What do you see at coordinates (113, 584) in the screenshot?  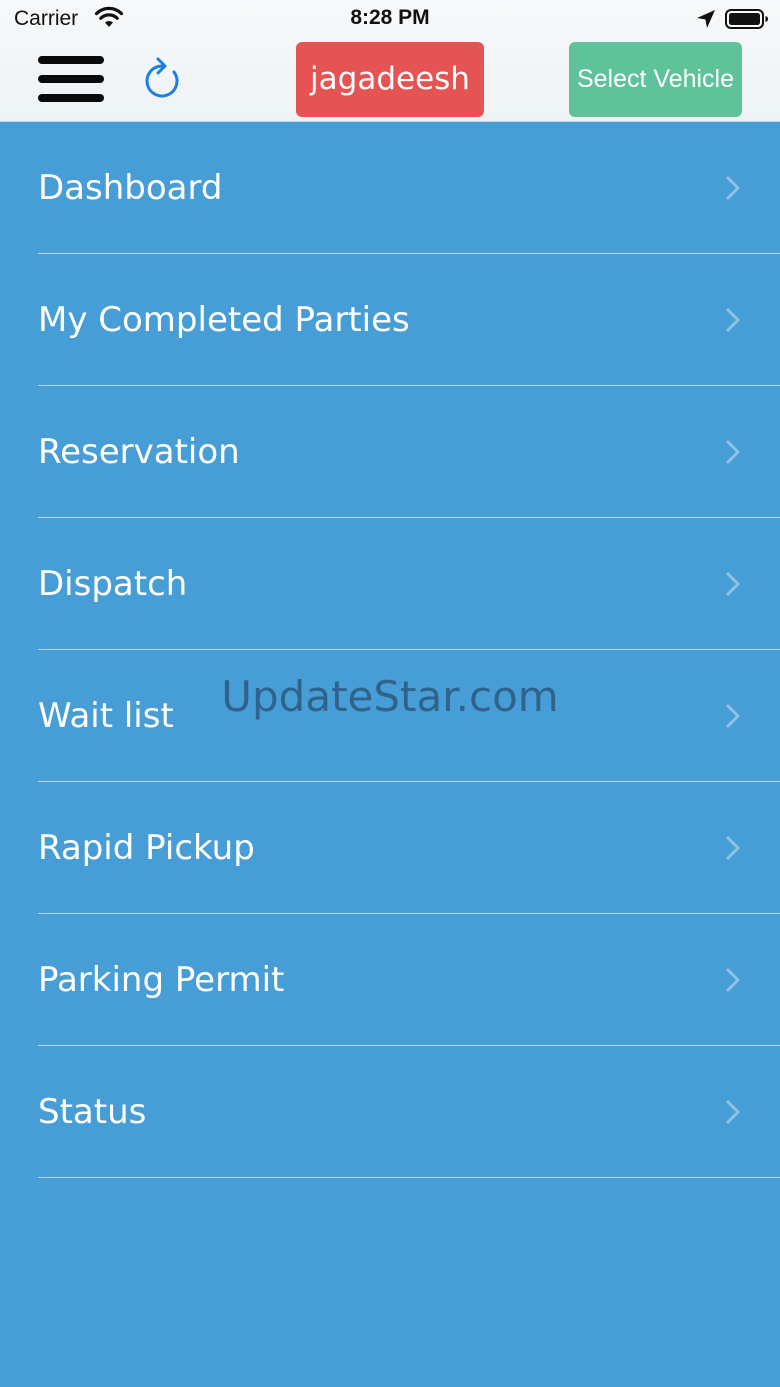 I see `menu-item-label: Dispatch` at bounding box center [113, 584].